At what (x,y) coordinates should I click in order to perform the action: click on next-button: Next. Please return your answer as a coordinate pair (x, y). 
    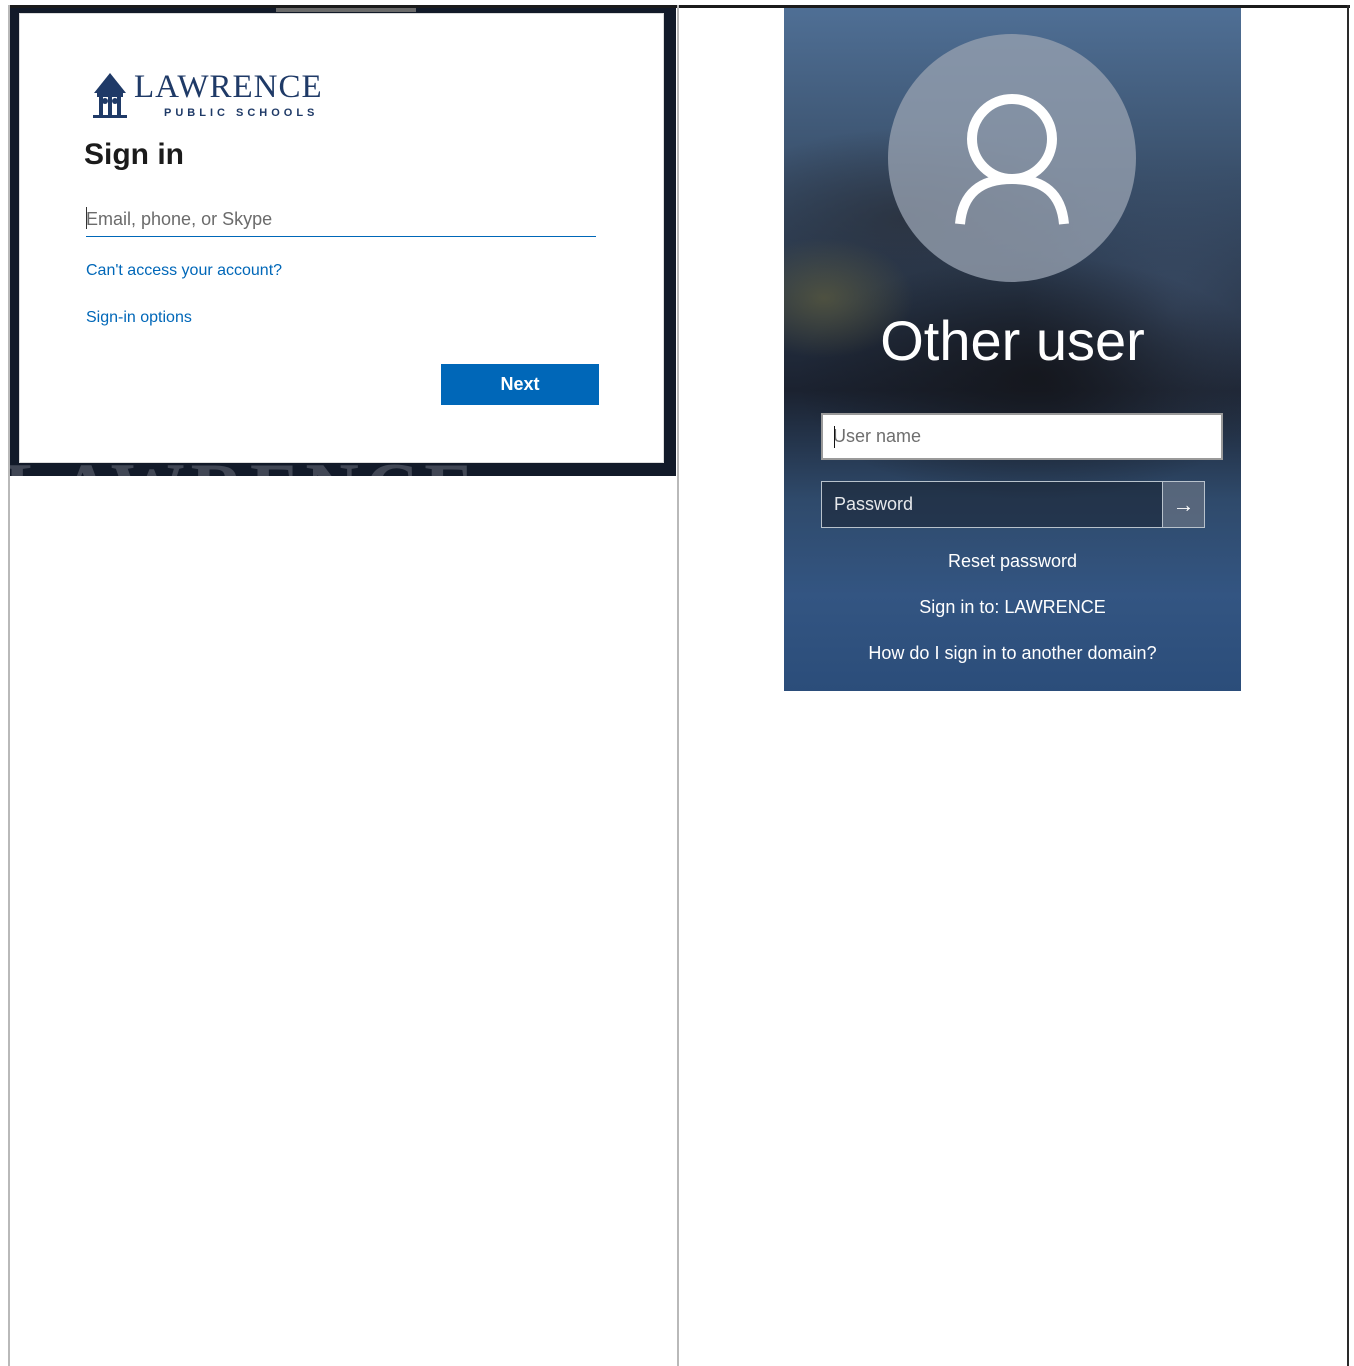
    Looking at the image, I should click on (520, 384).